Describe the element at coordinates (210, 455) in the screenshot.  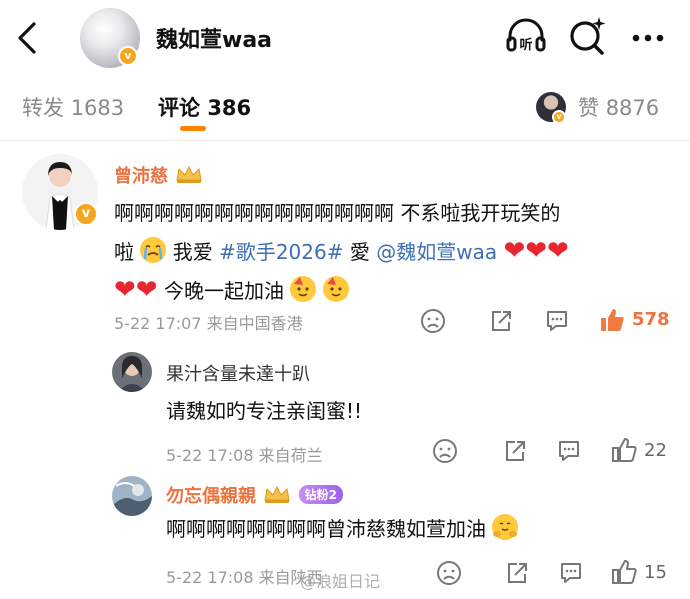
I see `reply1-time: 5-22 17:08` at that location.